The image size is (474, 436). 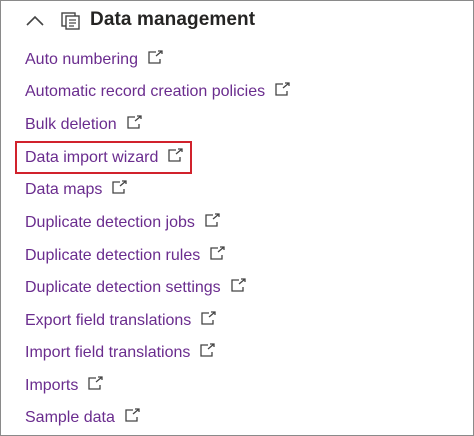 What do you see at coordinates (71, 124) in the screenshot?
I see `link-label: Bulk deletion` at bounding box center [71, 124].